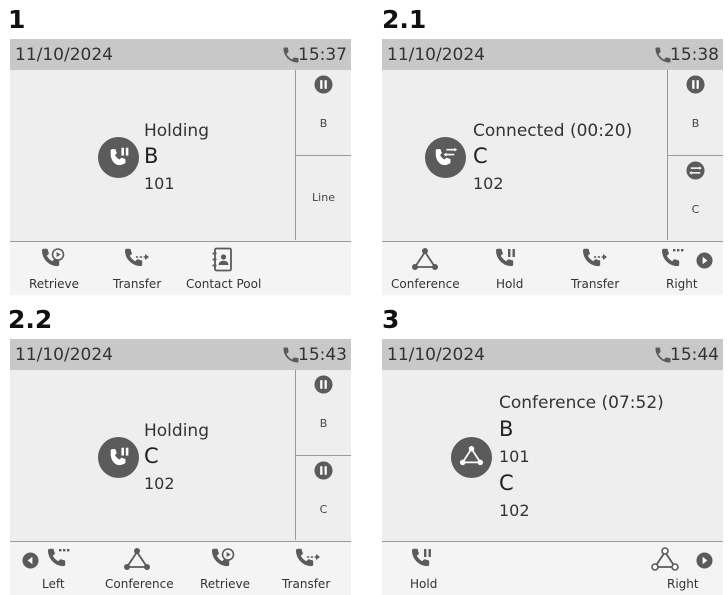  I want to click on status-time: 15:37, so click(322, 55).